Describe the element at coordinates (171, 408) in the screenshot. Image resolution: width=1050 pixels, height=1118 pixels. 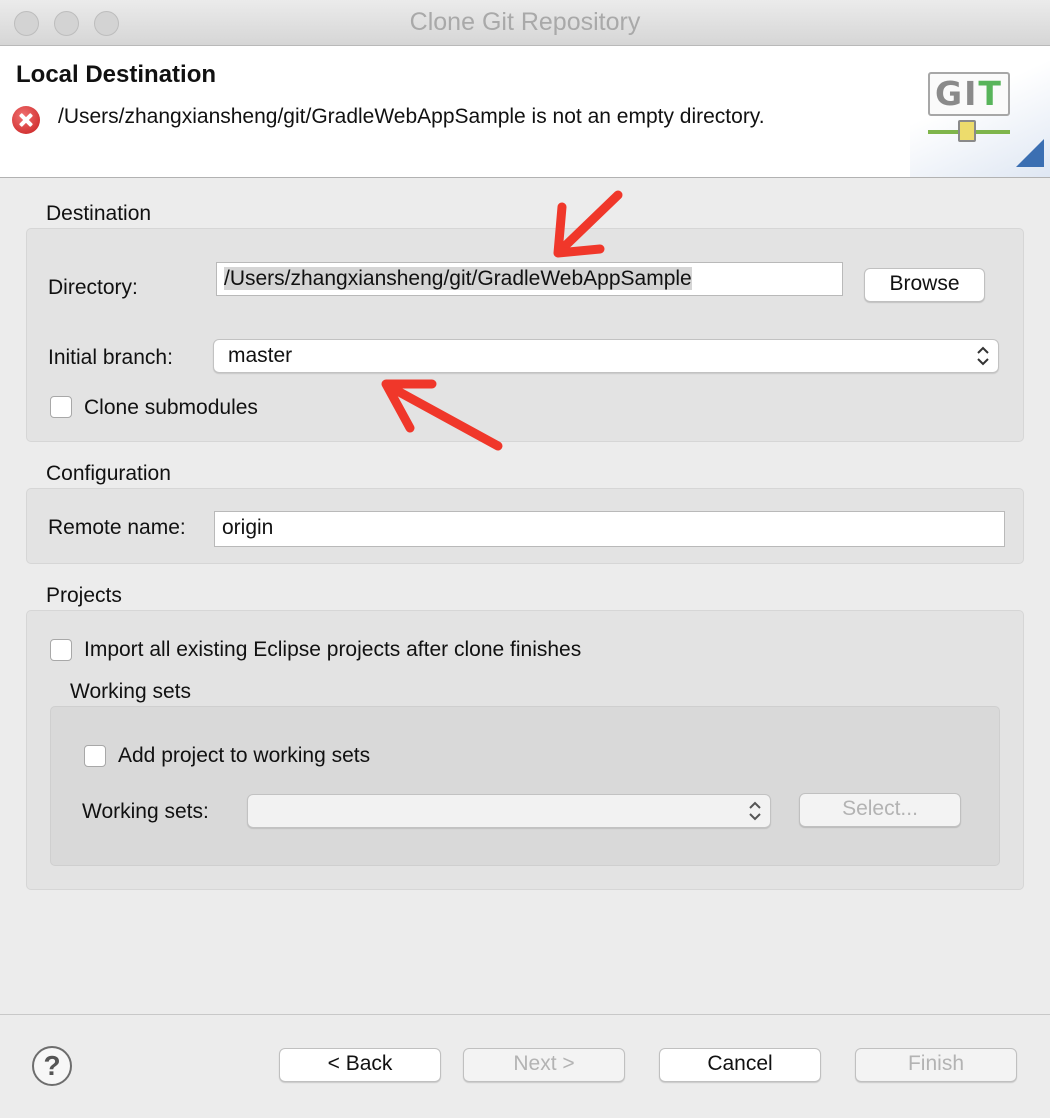
I see `clone-submodules-label: Clone submodules` at that location.